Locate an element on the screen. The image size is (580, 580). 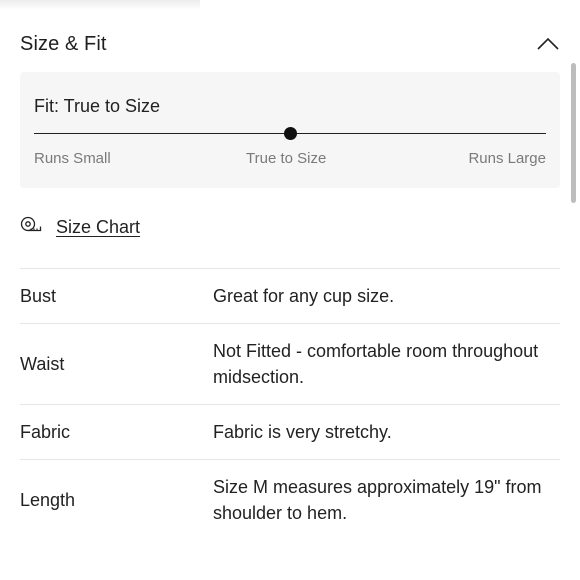
row-value-fabric: Fabric is very stretchy. is located at coordinates (302, 432).